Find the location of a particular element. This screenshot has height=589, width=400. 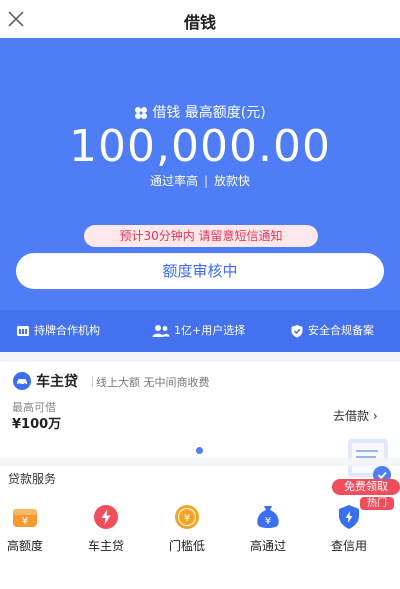

car-icon is located at coordinates (22, 381).